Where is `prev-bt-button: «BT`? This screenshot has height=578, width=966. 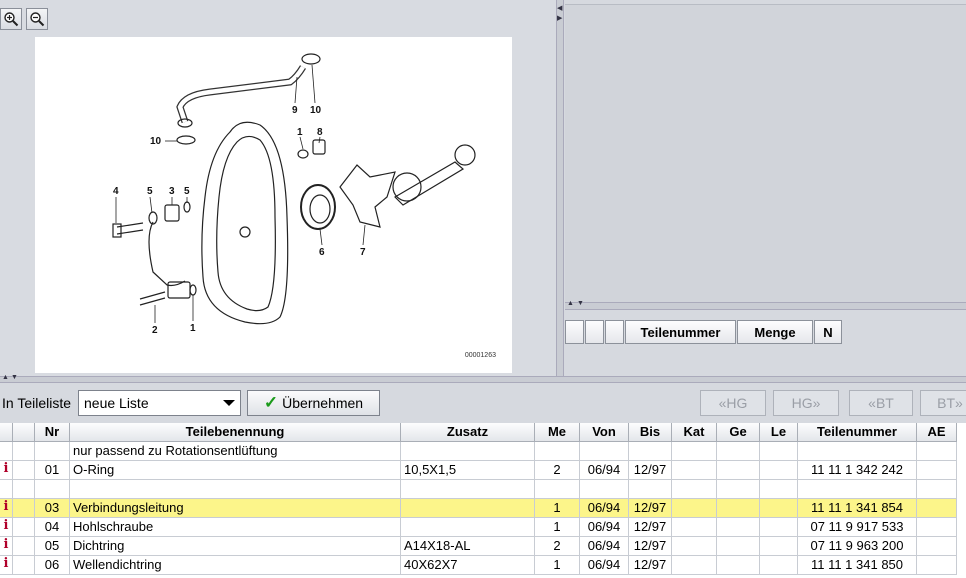
prev-bt-button: «BT is located at coordinates (881, 403).